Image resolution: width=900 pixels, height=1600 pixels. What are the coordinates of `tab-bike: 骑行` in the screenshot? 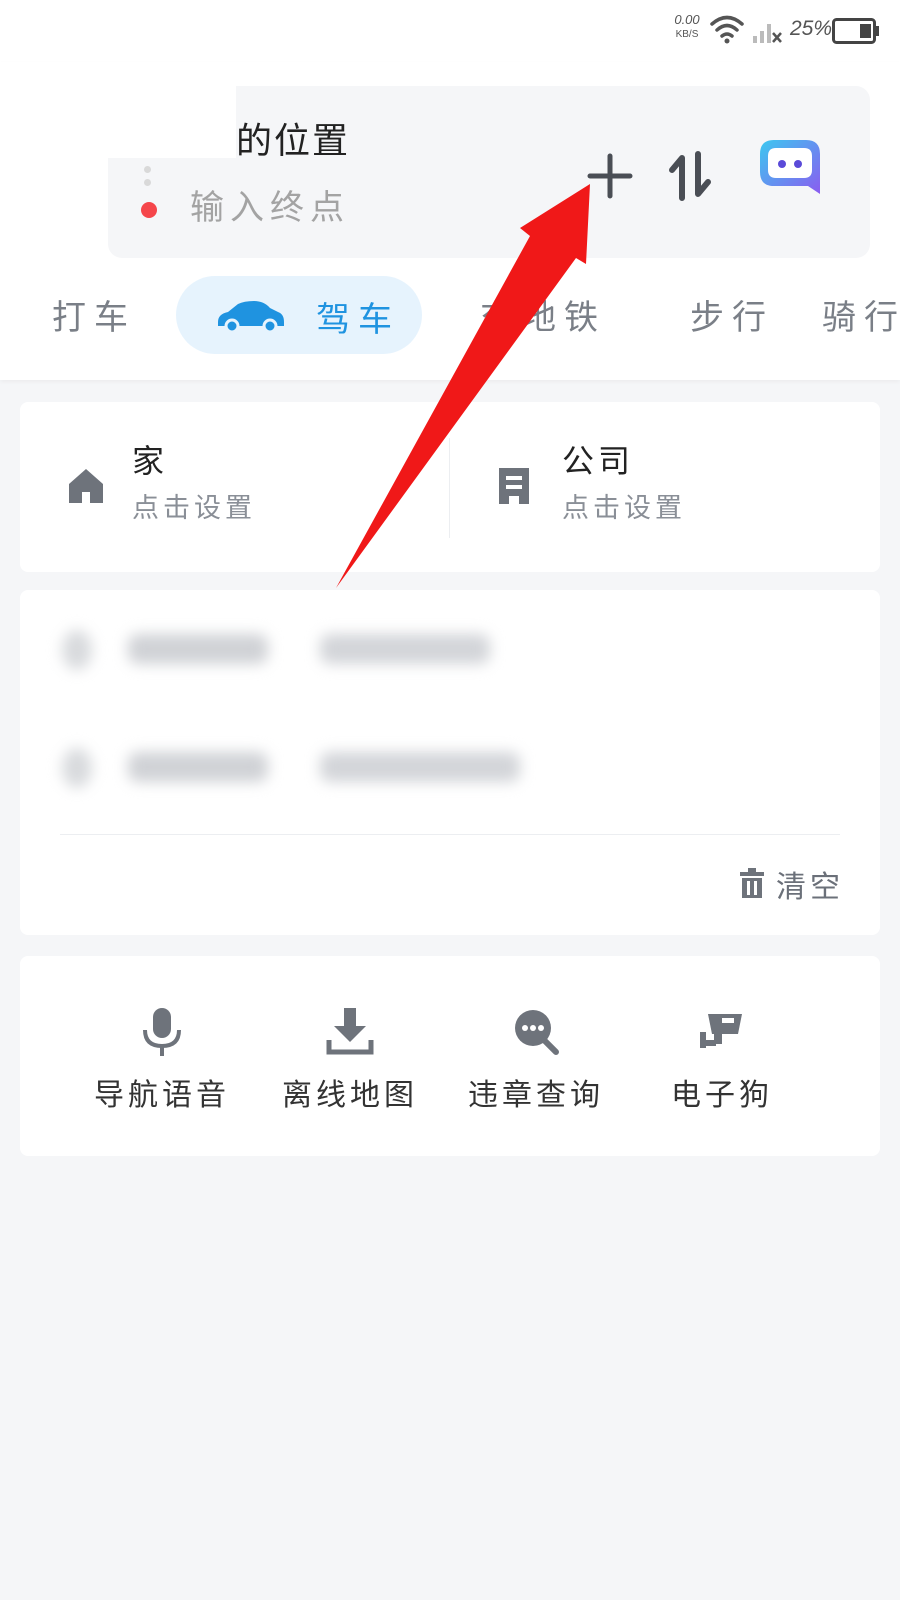 It's located at (861, 314).